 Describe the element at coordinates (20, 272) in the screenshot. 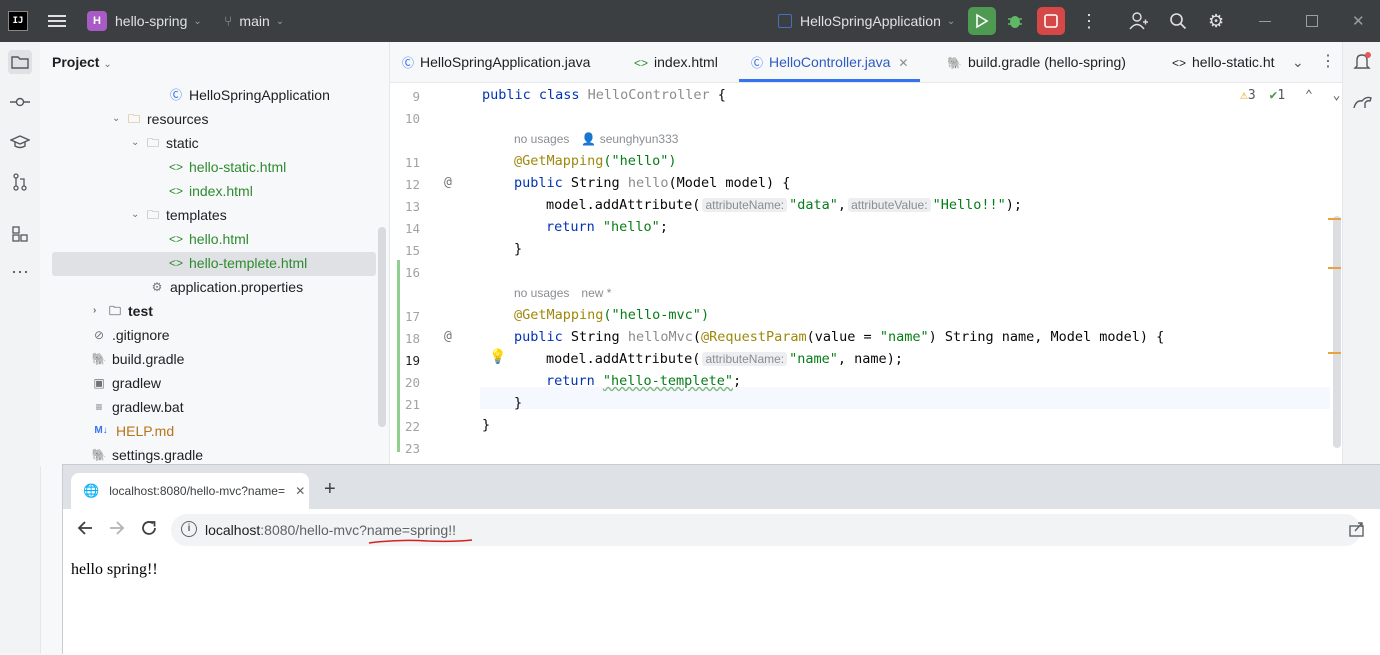

I see `more-tools-icon: ⋯` at that location.